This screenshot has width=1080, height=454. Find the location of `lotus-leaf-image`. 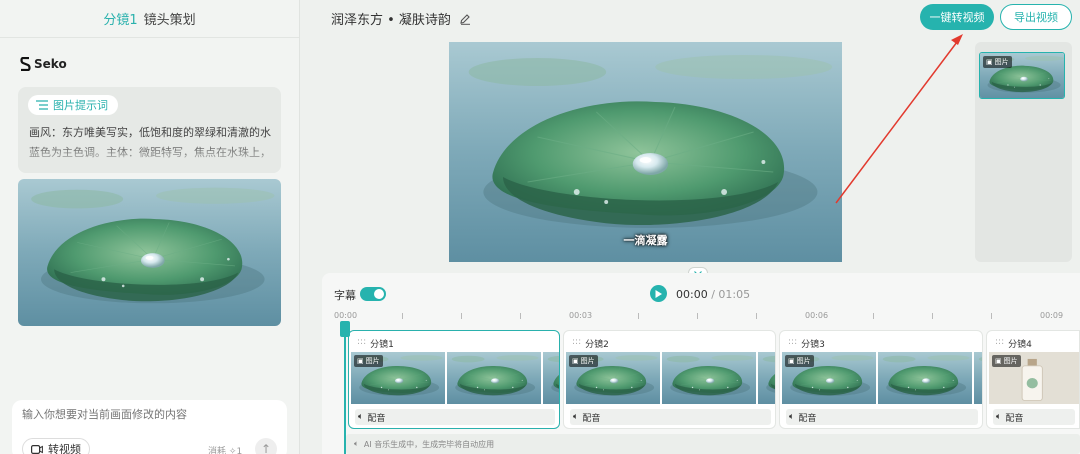

lotus-leaf-image is located at coordinates (149, 252).